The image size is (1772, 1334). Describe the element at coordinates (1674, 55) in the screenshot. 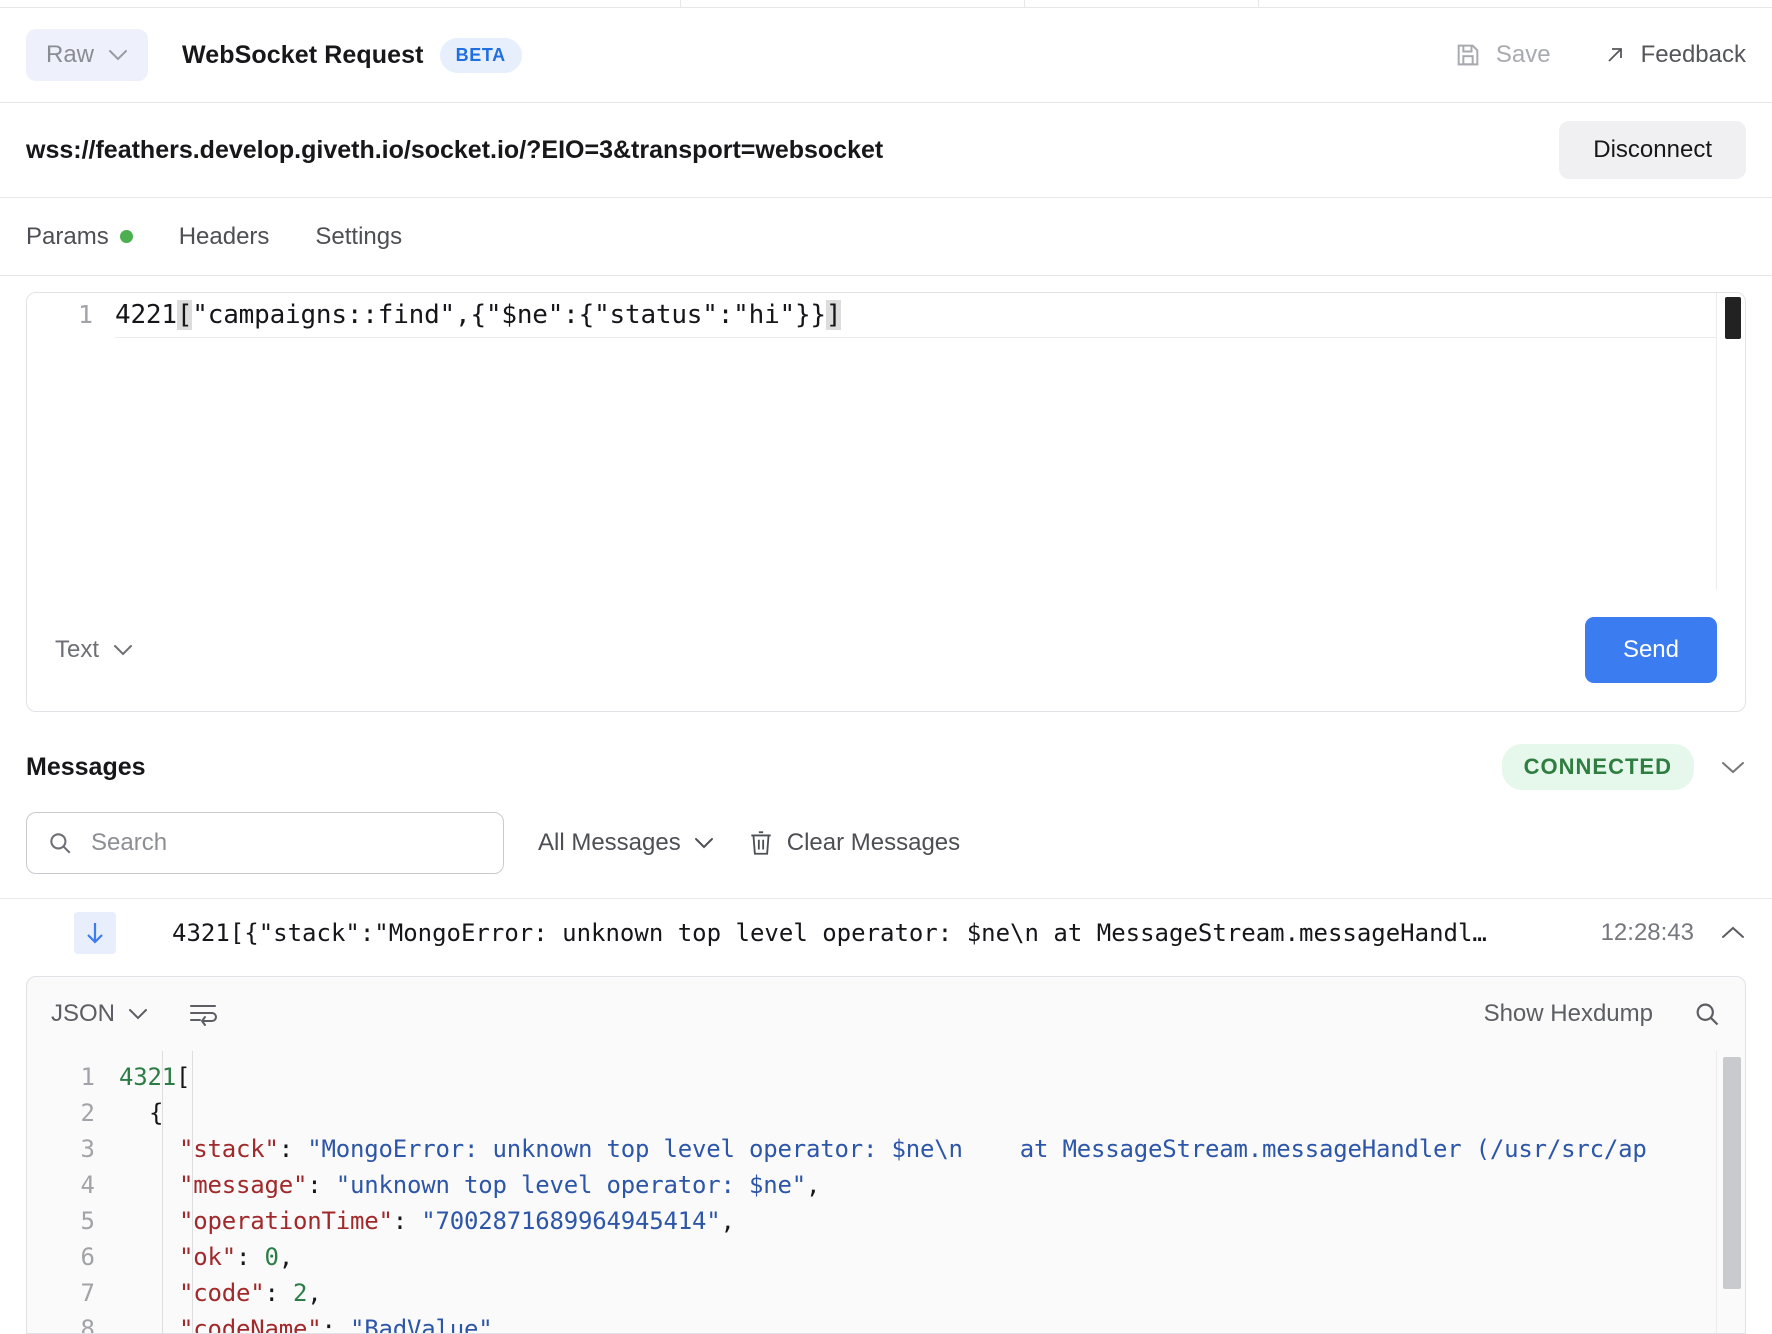

I see `feedback-button: Feedback` at that location.